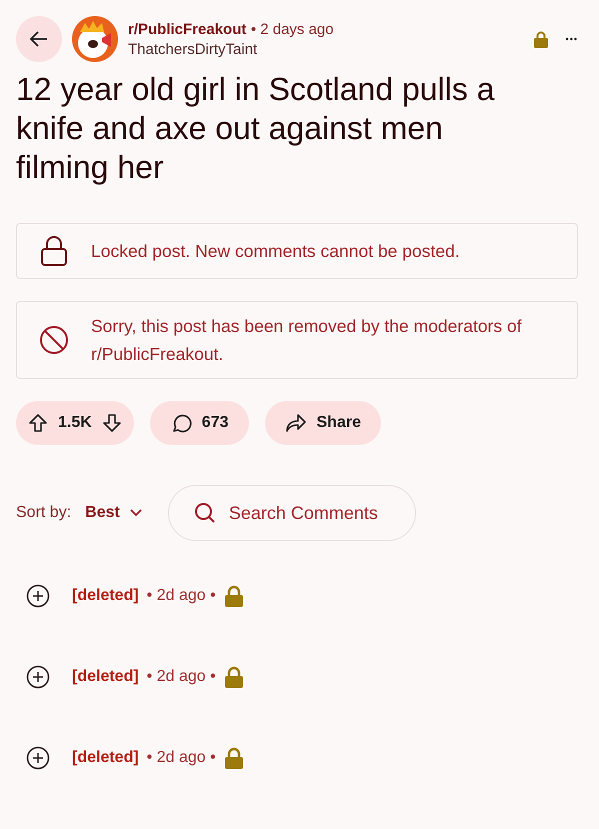 The image size is (599, 829). Describe the element at coordinates (38, 423) in the screenshot. I see `upvote-icon` at that location.